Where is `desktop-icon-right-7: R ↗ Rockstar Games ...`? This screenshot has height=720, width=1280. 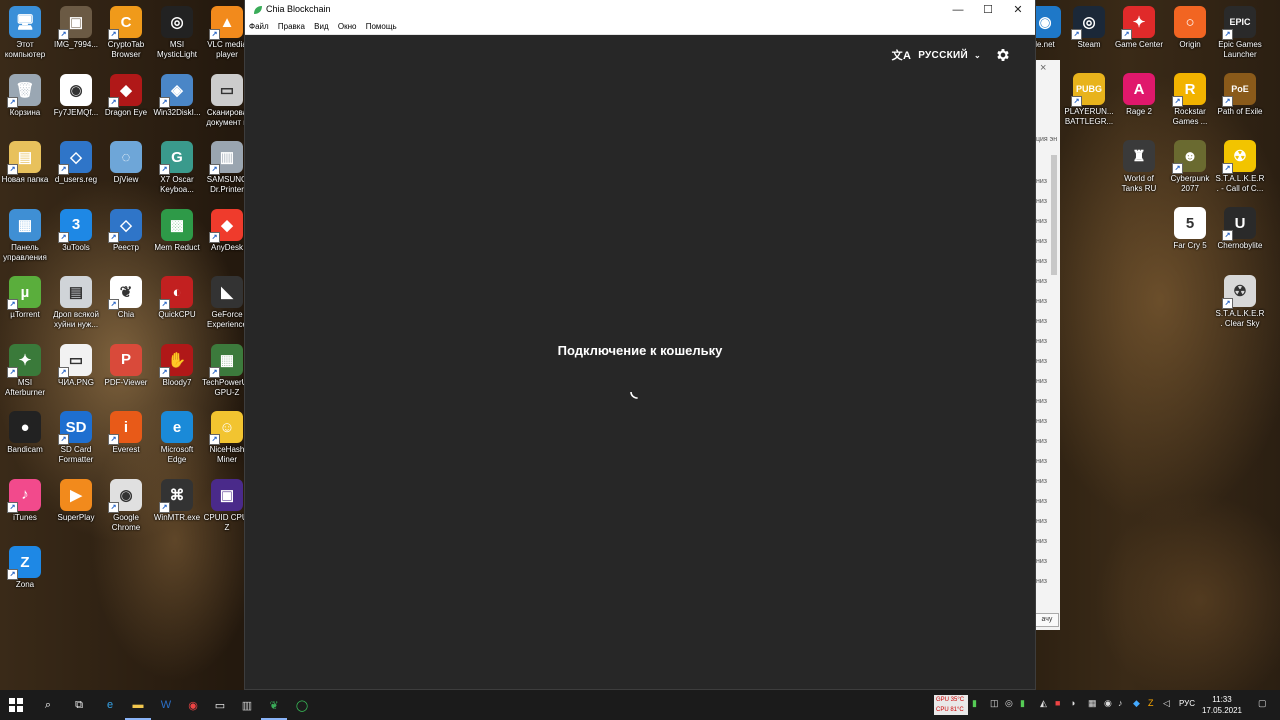 desktop-icon-right-7: R ↗ Rockstar Games ... is located at coordinates (1190, 99).